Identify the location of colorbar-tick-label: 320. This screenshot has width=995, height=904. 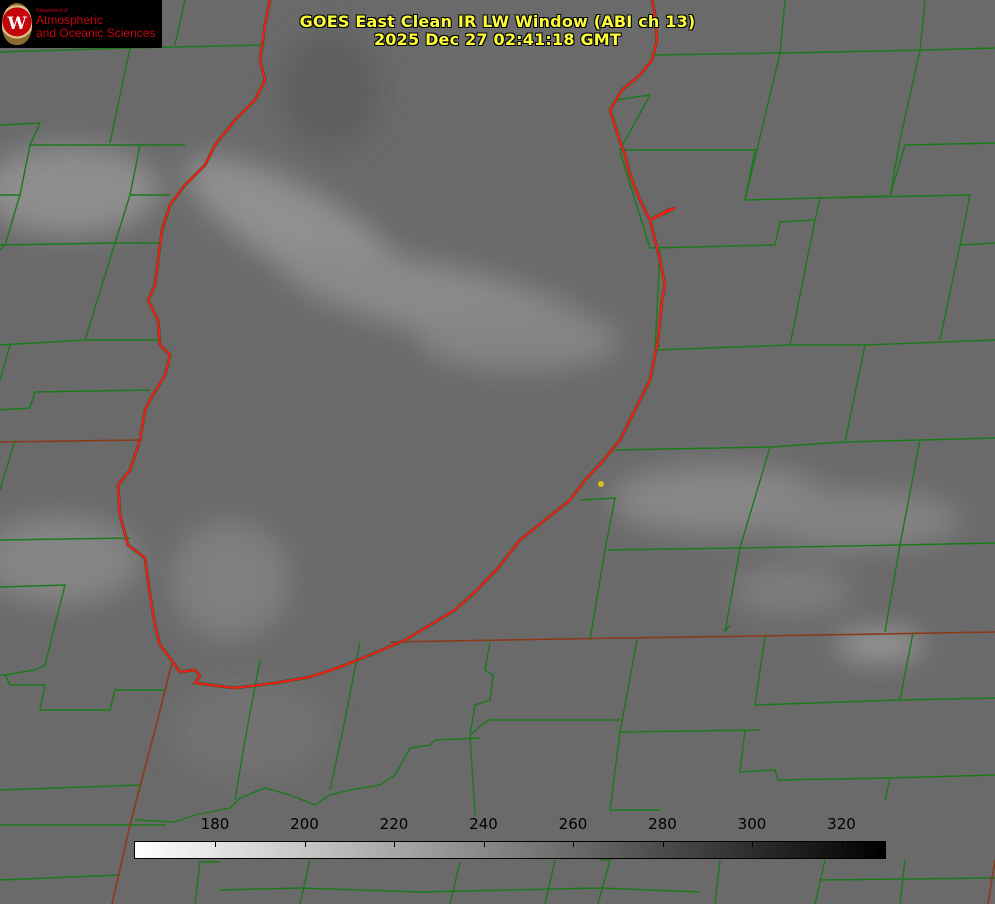
(841, 824).